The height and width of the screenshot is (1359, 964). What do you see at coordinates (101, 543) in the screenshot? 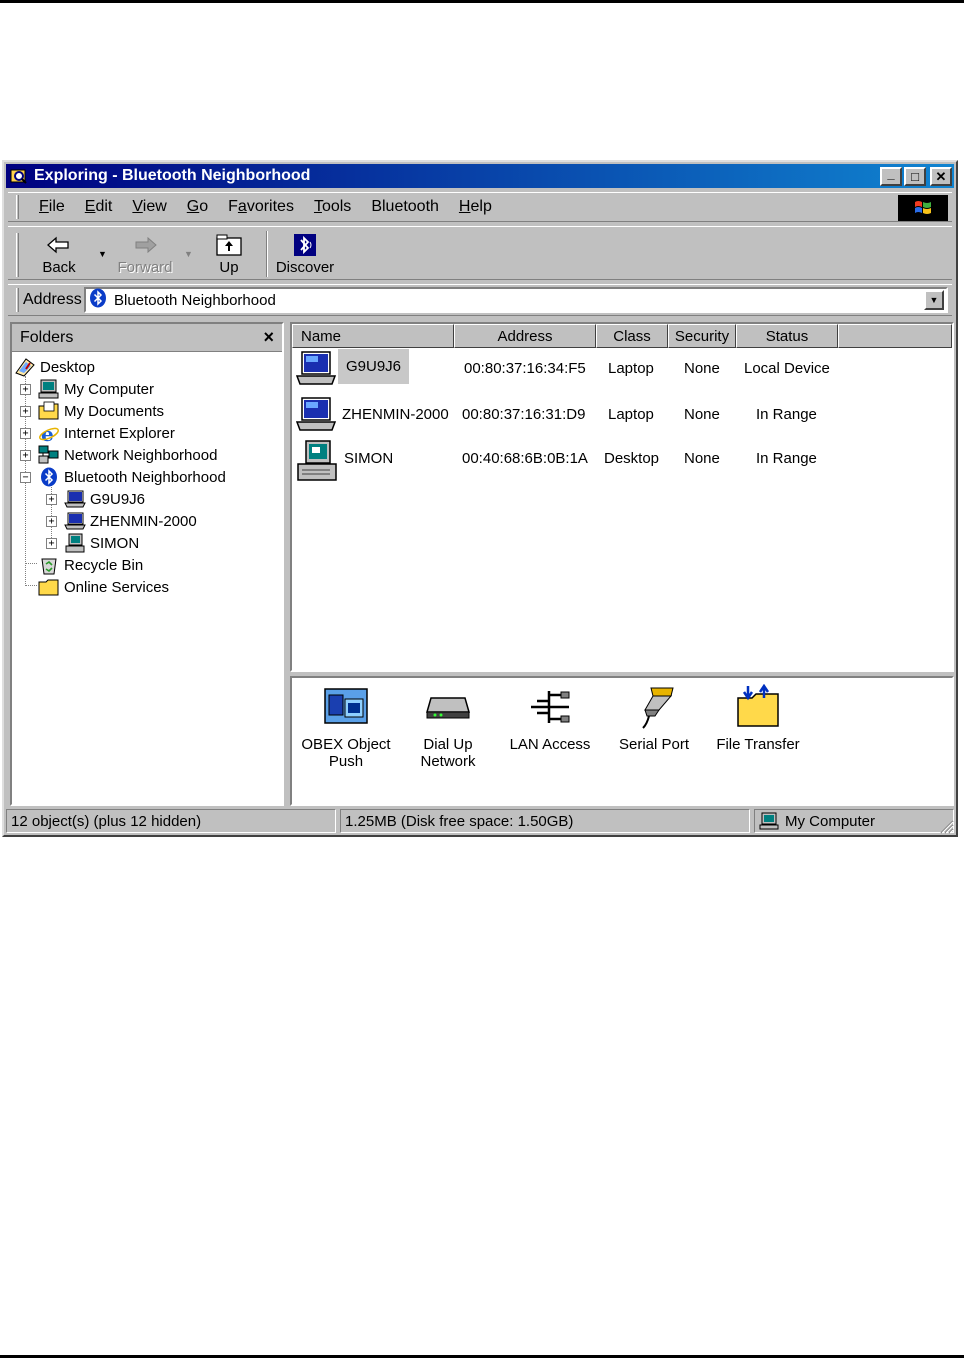
I see `tree-item-simon: SIMON` at bounding box center [101, 543].